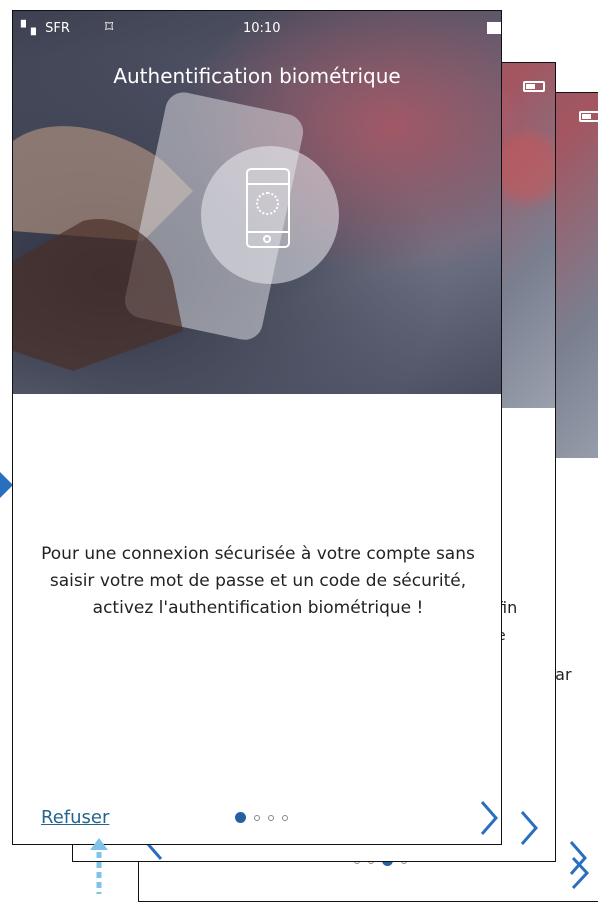  I want to click on fingerprint-icon, so click(267, 203).